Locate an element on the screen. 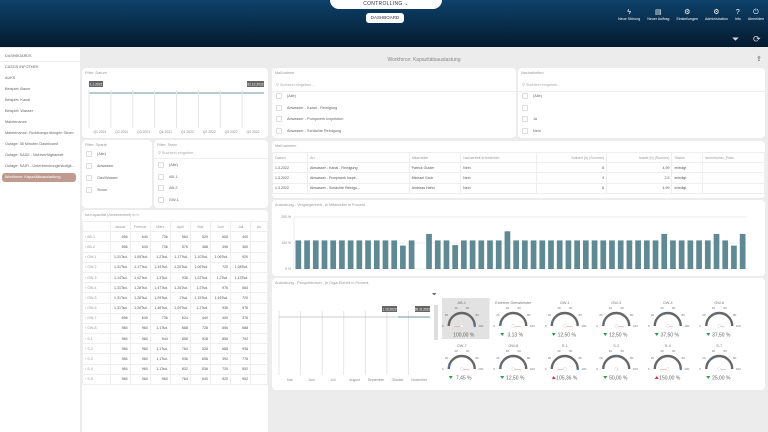  column-header: Mitarbeiter is located at coordinates (435, 157).